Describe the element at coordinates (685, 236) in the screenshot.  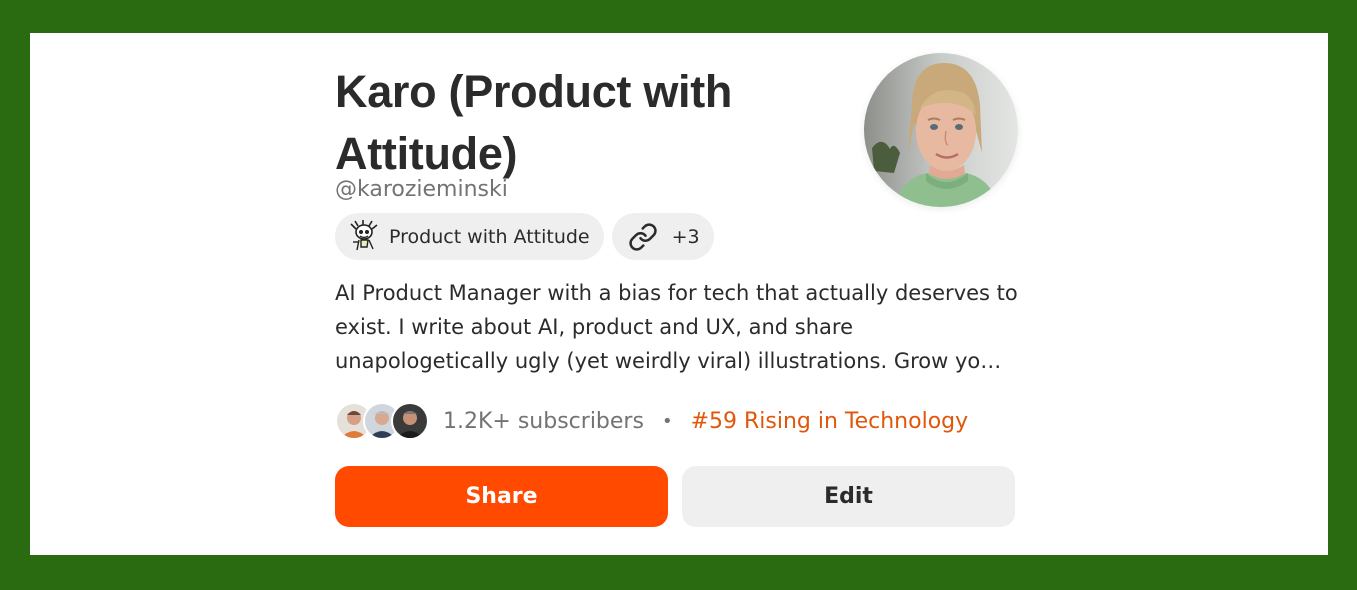
I see `links-count: +3` at that location.